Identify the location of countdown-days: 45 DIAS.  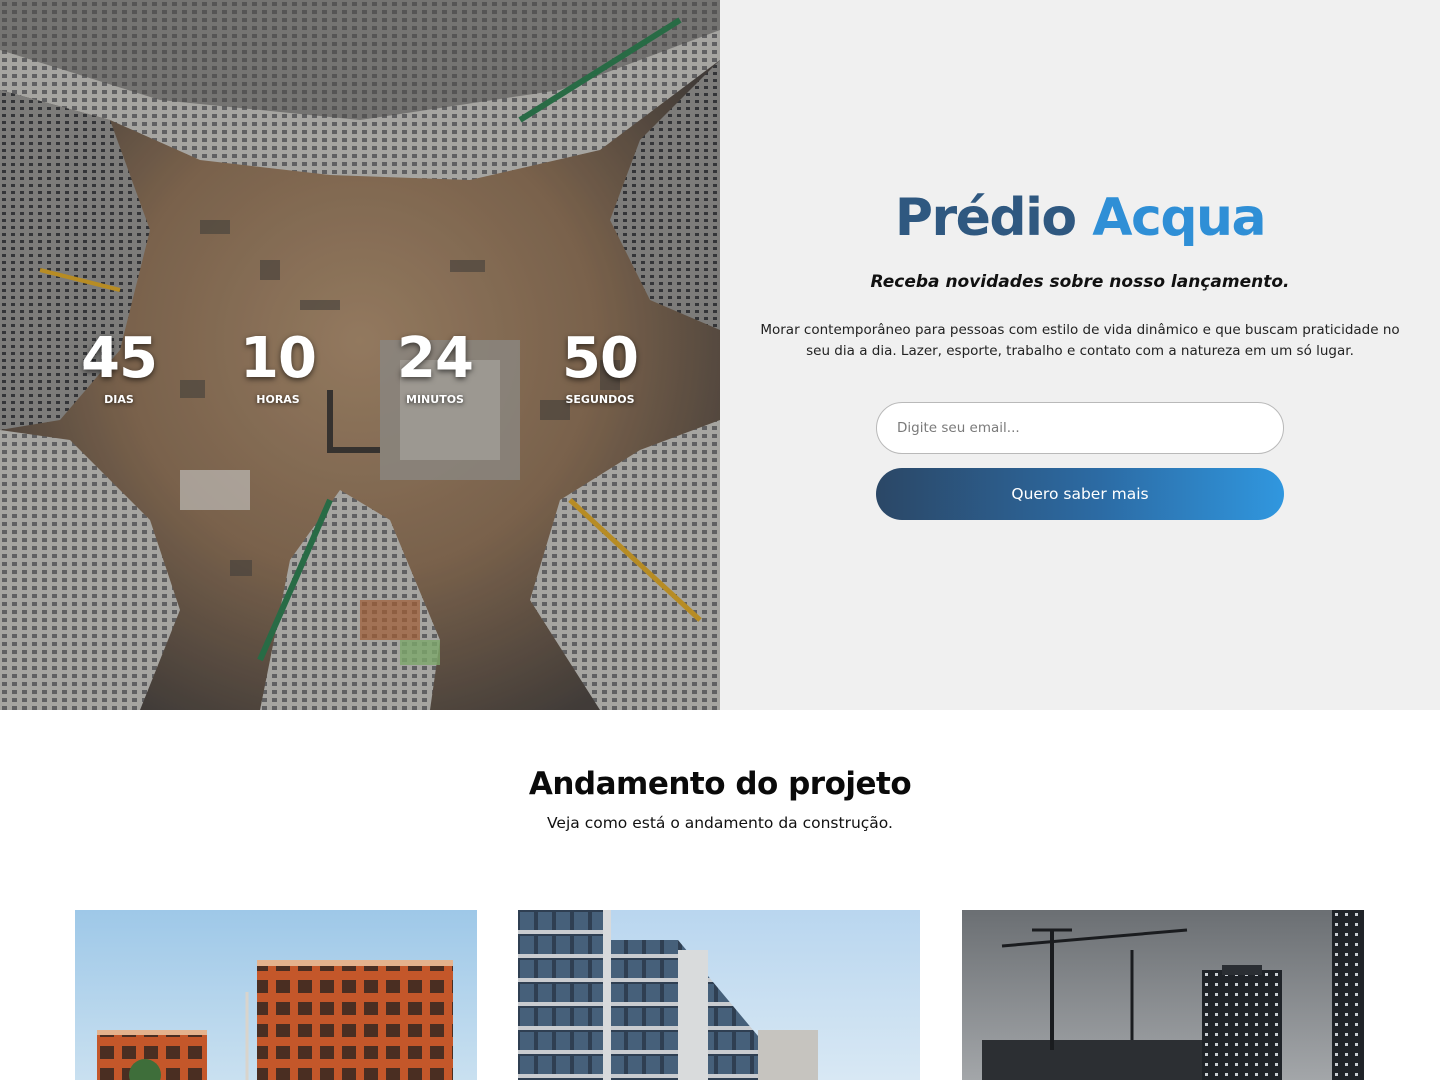
(119, 369).